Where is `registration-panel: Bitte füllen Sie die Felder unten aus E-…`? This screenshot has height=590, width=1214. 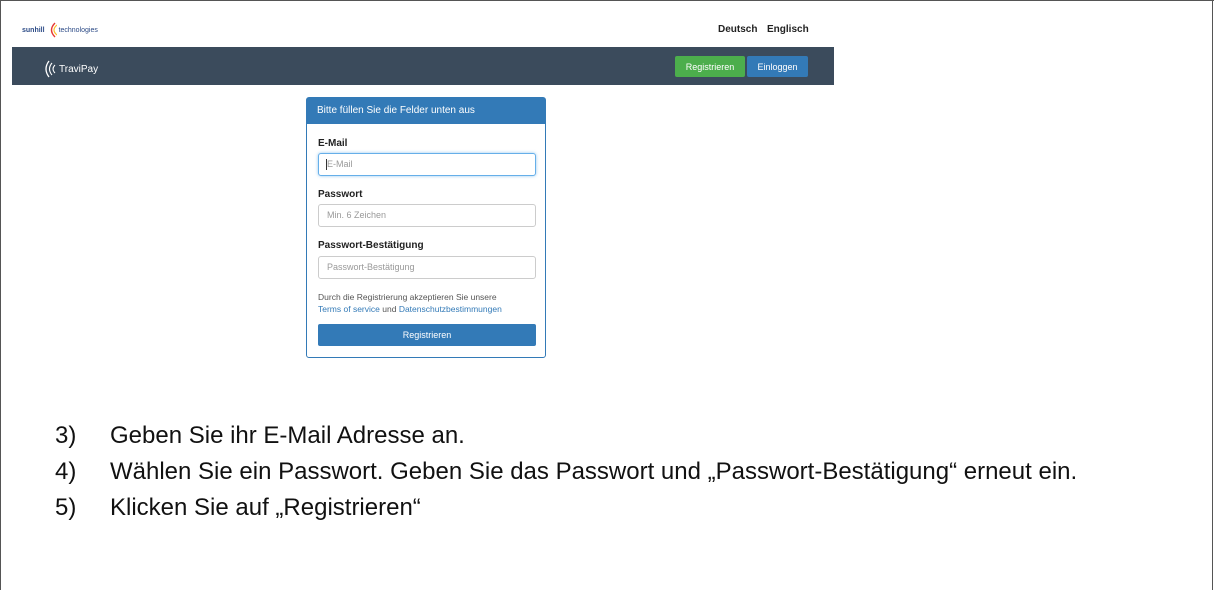
registration-panel: Bitte füllen Sie die Felder unten aus E-… is located at coordinates (426, 227).